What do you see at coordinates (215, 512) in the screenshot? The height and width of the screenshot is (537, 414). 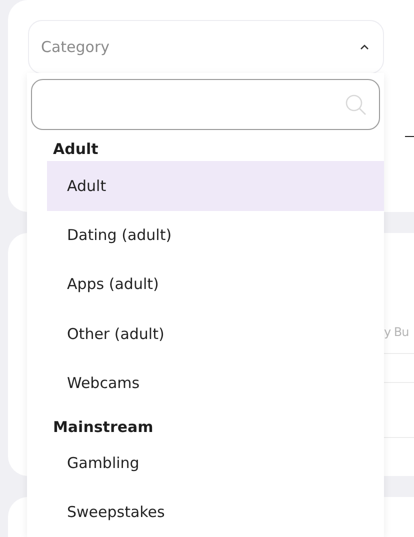 I see `dropdown-option: Sweepstakes` at bounding box center [215, 512].